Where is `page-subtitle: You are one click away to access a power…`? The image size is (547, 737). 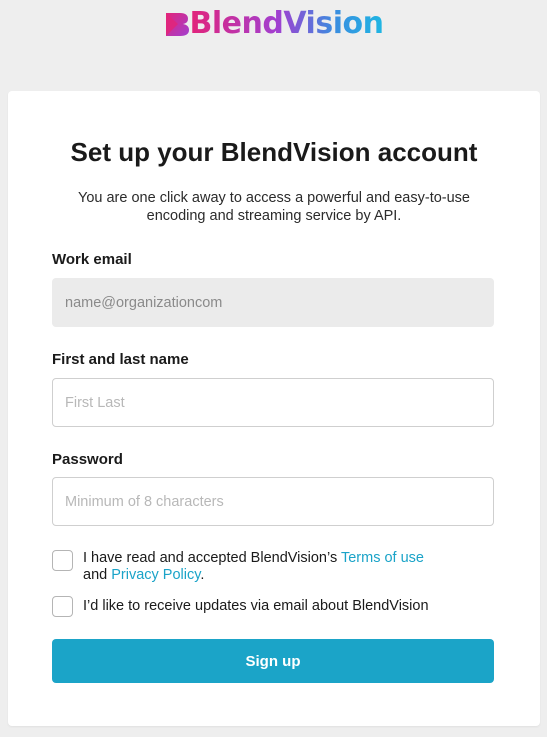 page-subtitle: You are one click away to access a power… is located at coordinates (274, 207).